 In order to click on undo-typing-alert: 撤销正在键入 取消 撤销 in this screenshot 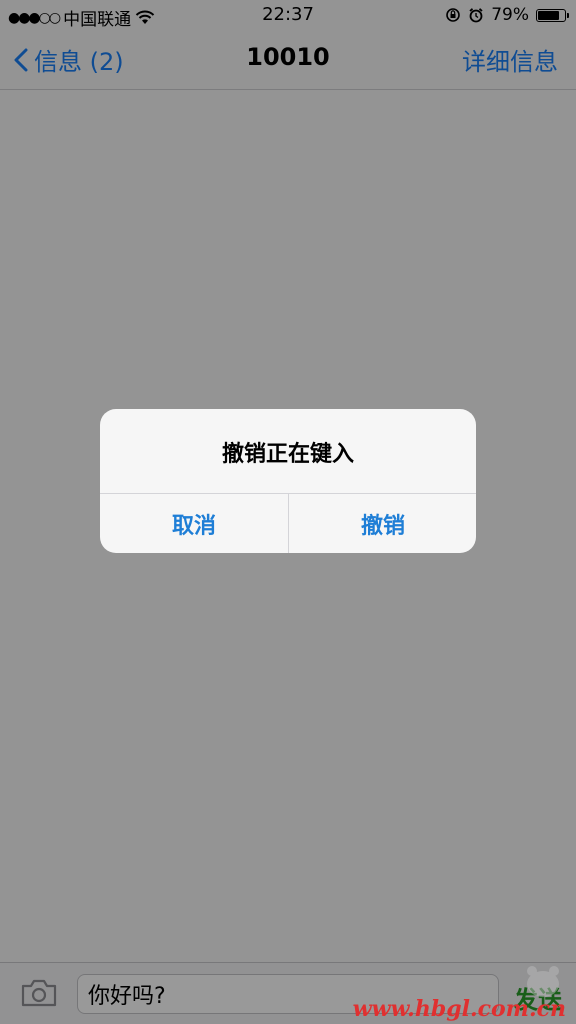, I will do `click(288, 481)`.